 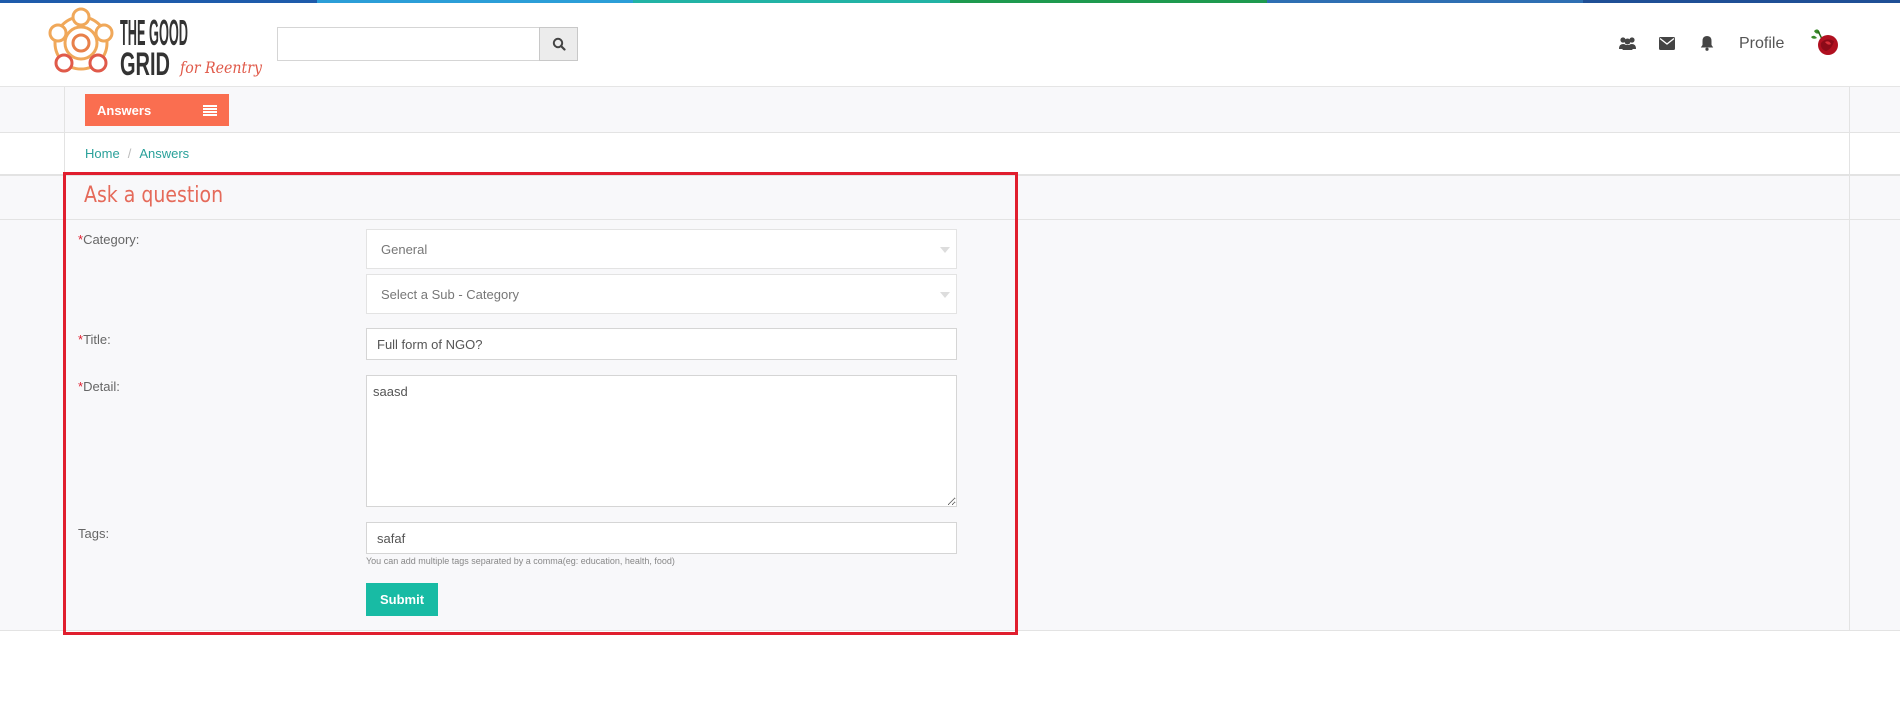 I want to click on subnav-band, so click(x=950, y=110).